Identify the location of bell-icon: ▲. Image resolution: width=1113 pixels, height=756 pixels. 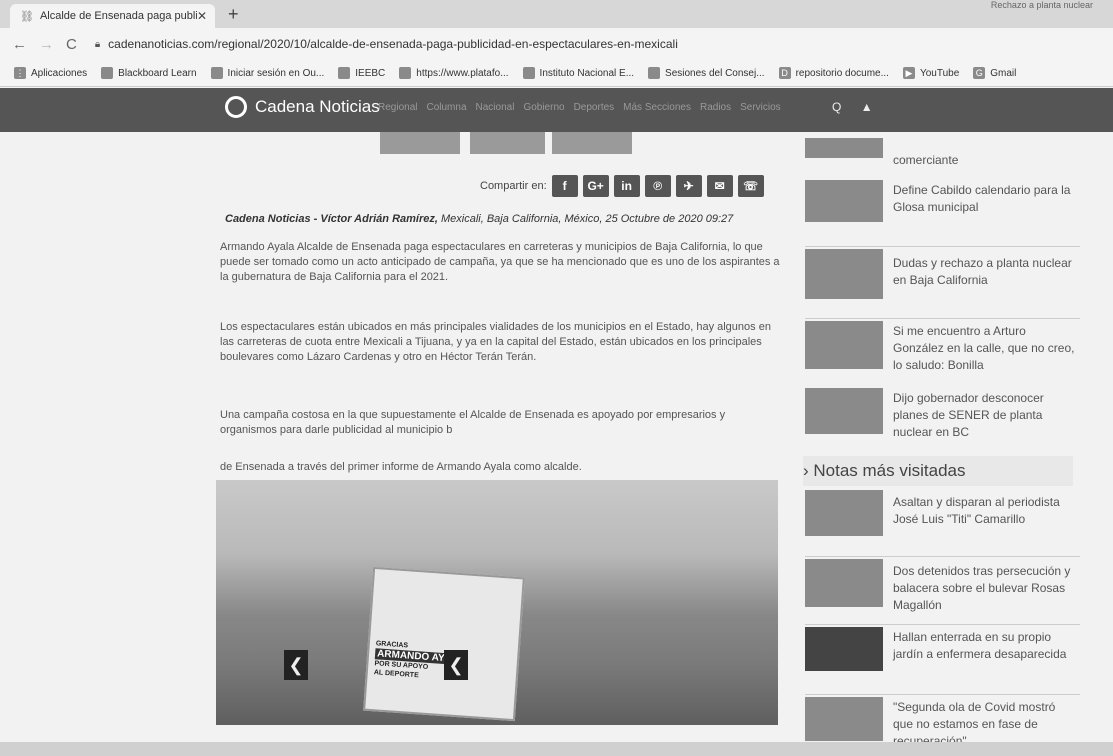
(867, 107).